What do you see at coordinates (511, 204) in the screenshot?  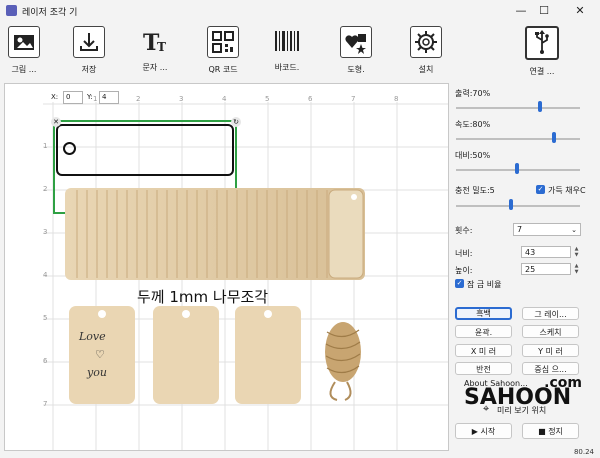 I see `fill-density-slider-thumb` at bounding box center [511, 204].